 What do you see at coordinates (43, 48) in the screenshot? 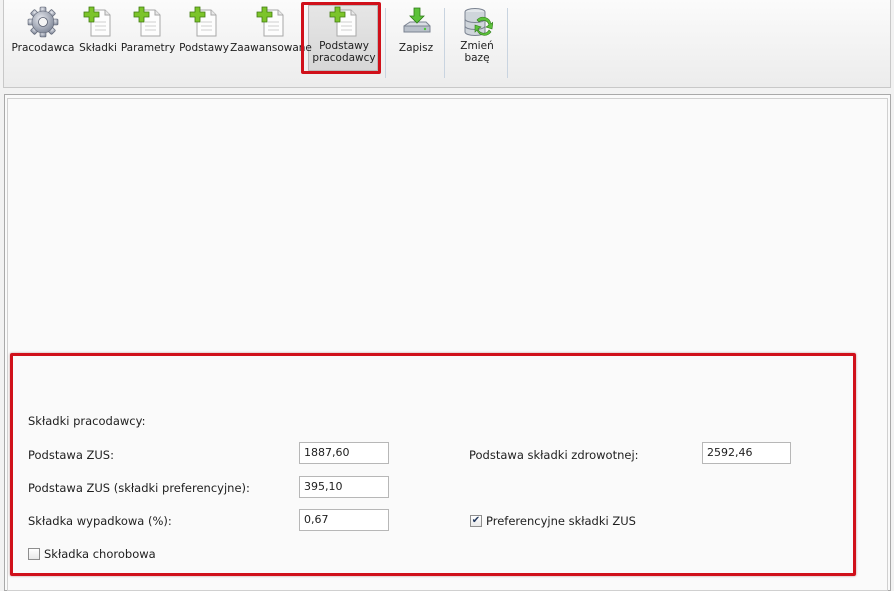
I see `toolbar-button-label: Pracodawca` at bounding box center [43, 48].